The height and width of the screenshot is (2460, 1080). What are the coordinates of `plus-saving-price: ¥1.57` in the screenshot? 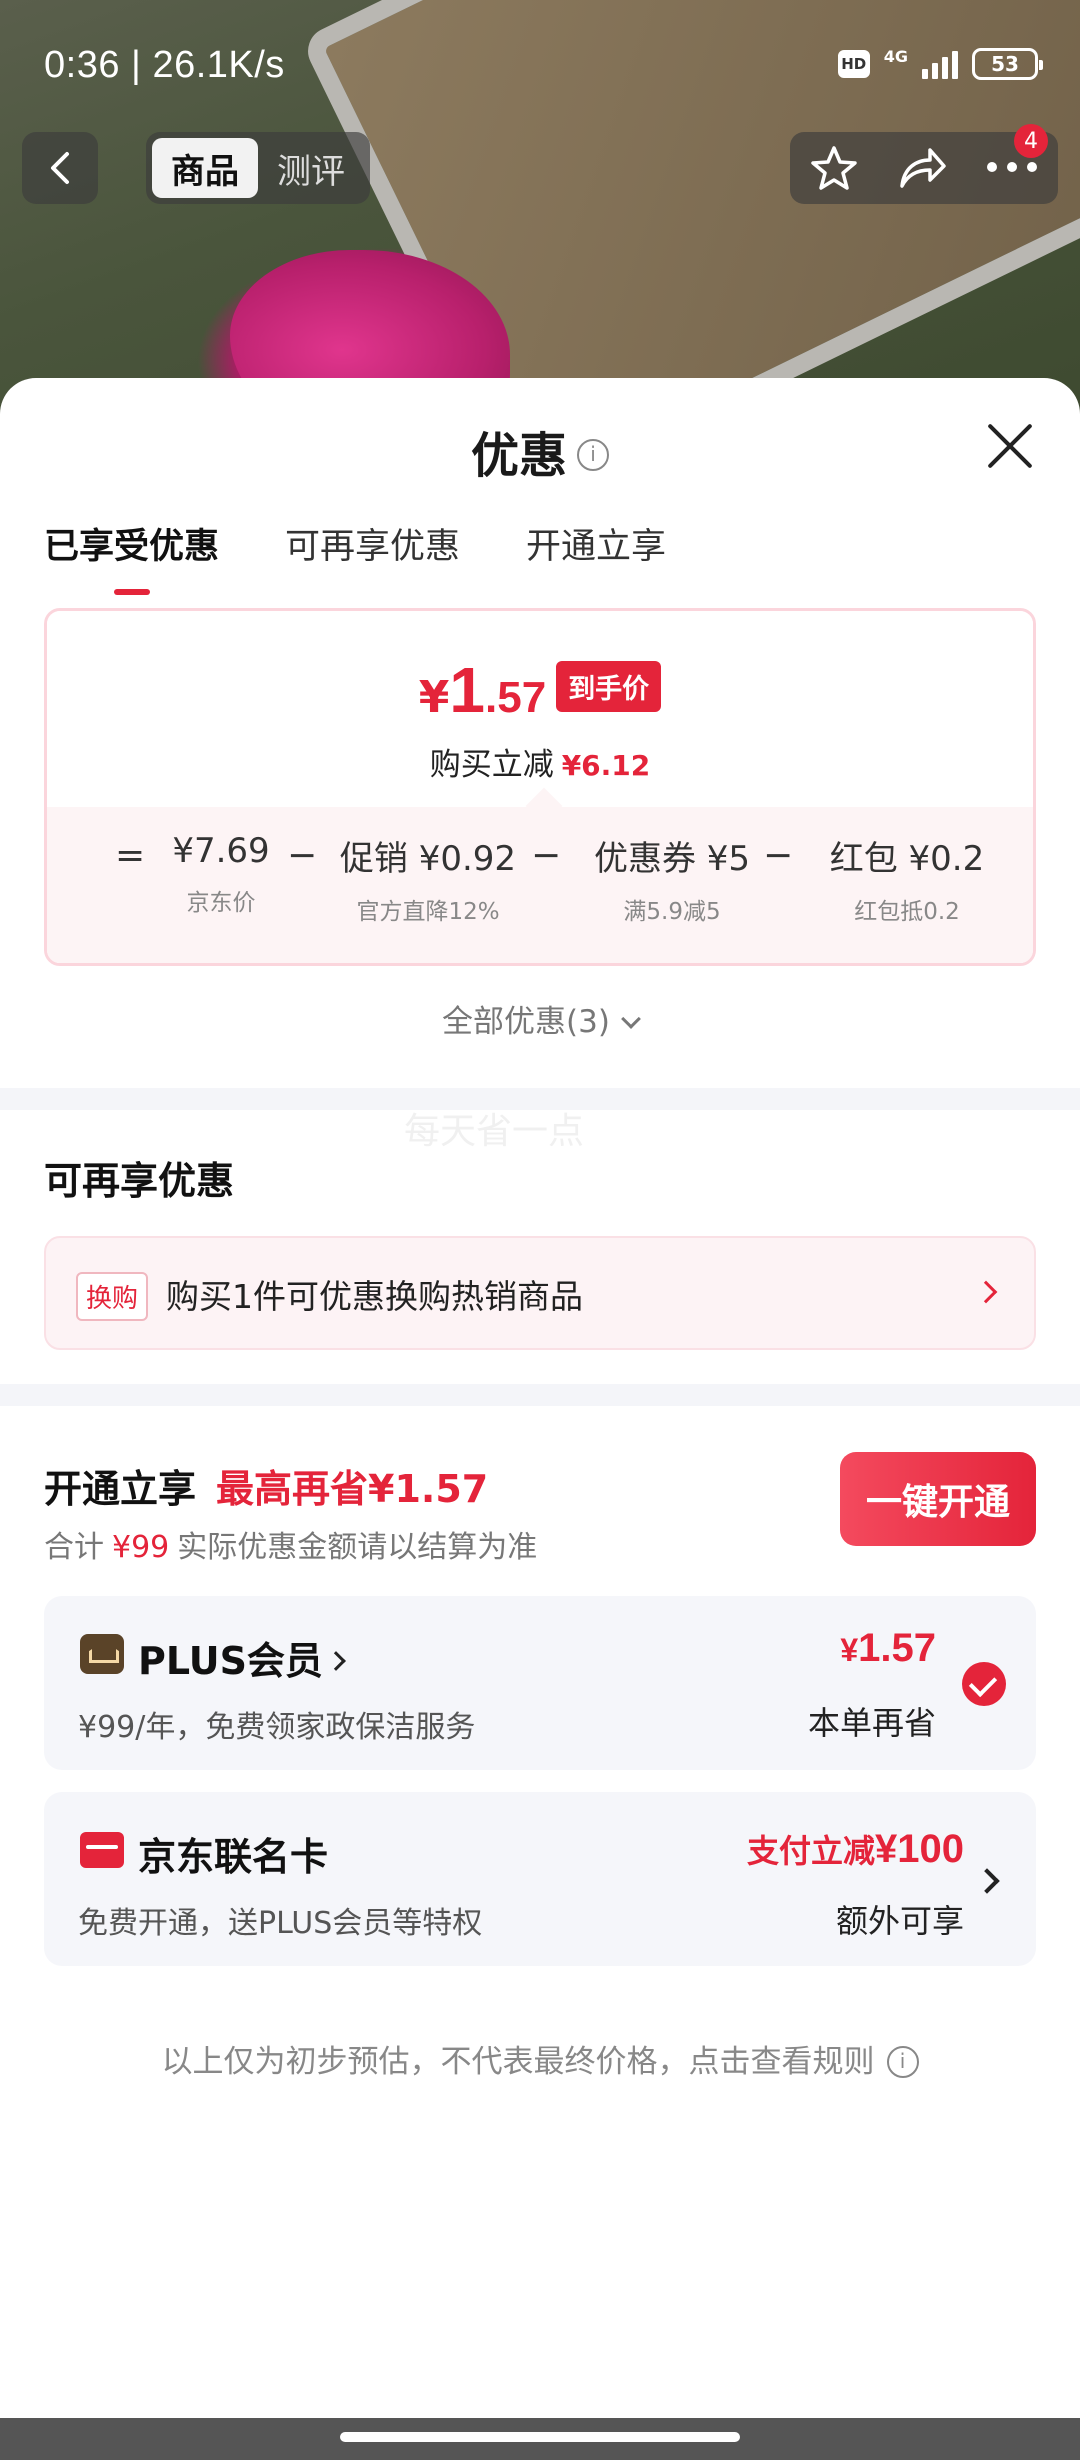 It's located at (888, 1648).